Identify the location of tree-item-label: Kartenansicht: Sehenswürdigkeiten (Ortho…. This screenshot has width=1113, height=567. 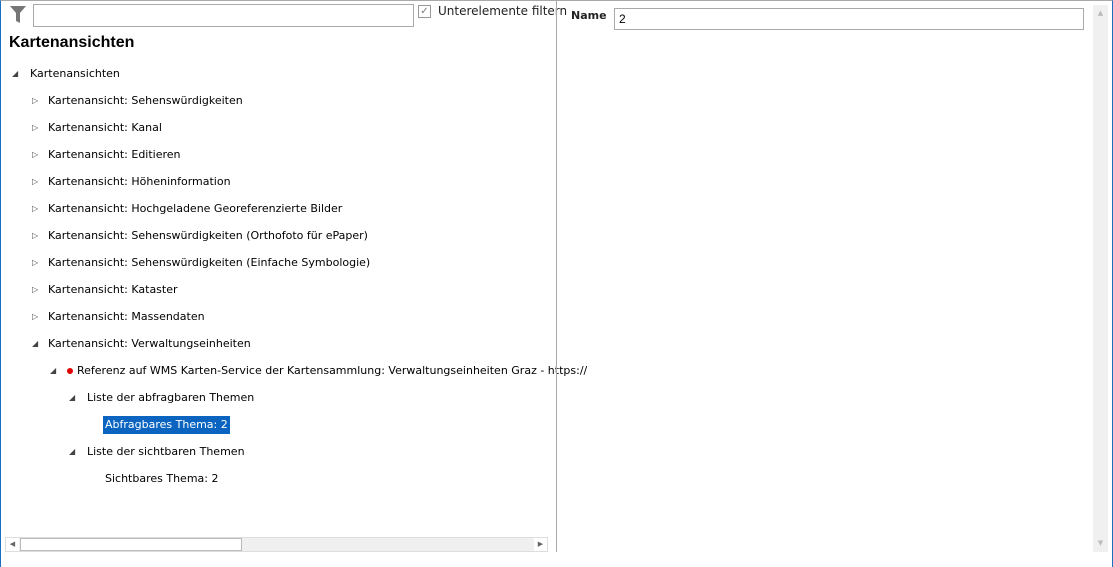
(208, 235).